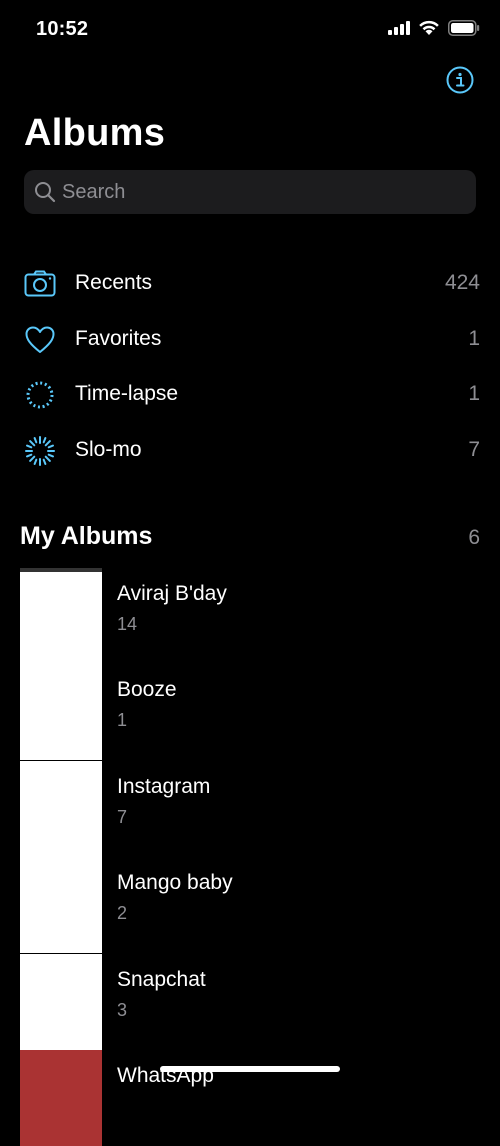 Image resolution: width=500 pixels, height=1146 pixels. Describe the element at coordinates (122, 913) in the screenshot. I see `album-count: 2` at that location.